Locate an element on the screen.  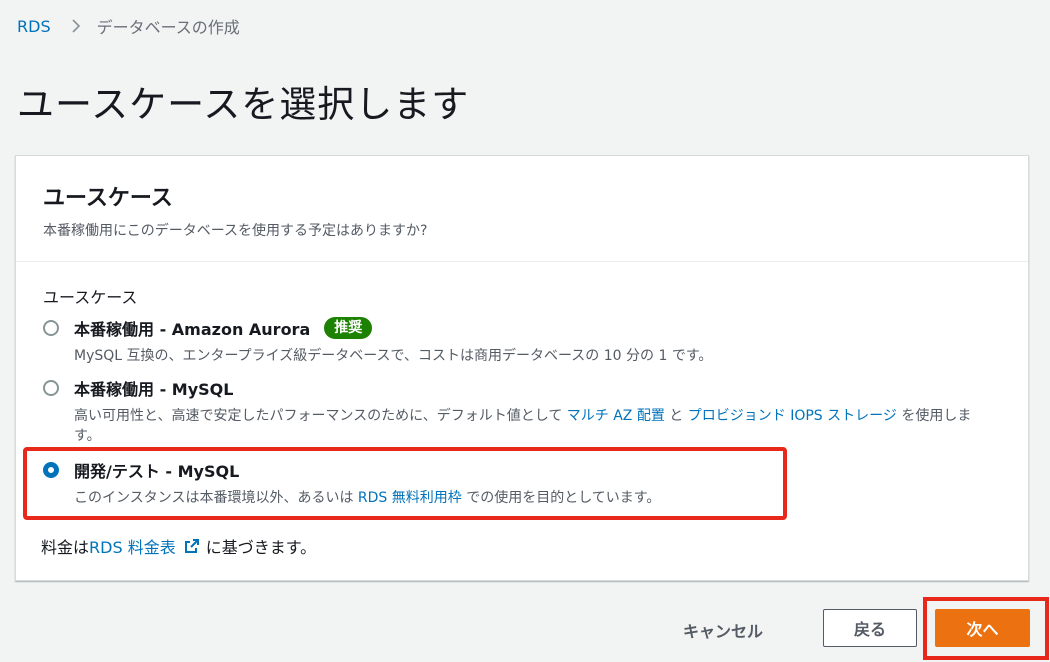
recommended-badge: 推奨 is located at coordinates (348, 328).